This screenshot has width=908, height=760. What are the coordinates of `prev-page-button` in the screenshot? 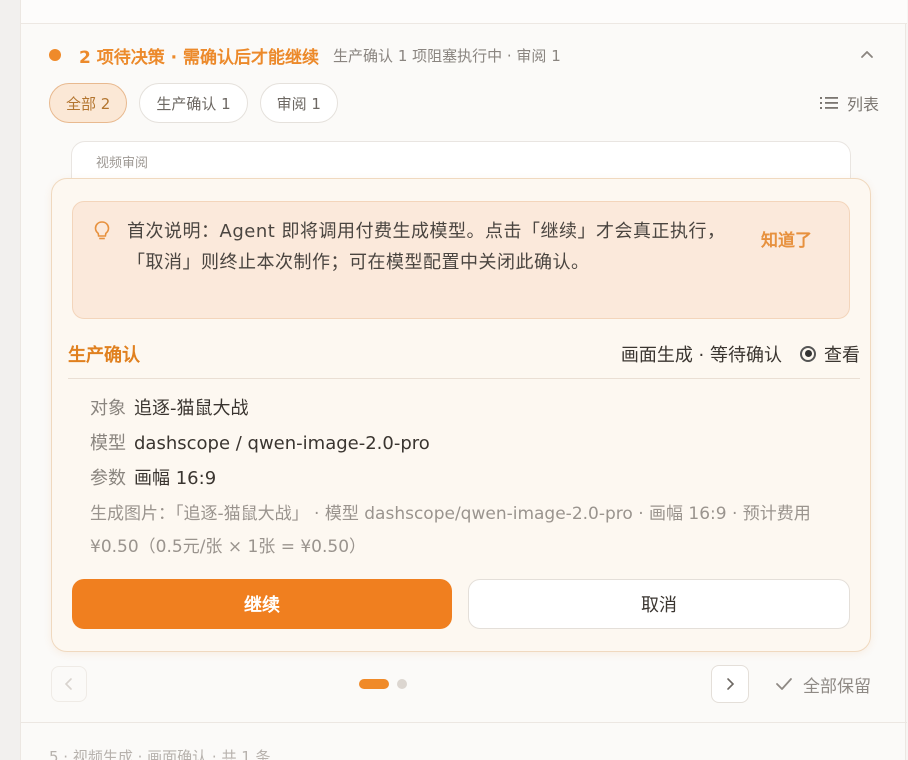 It's located at (69, 684).